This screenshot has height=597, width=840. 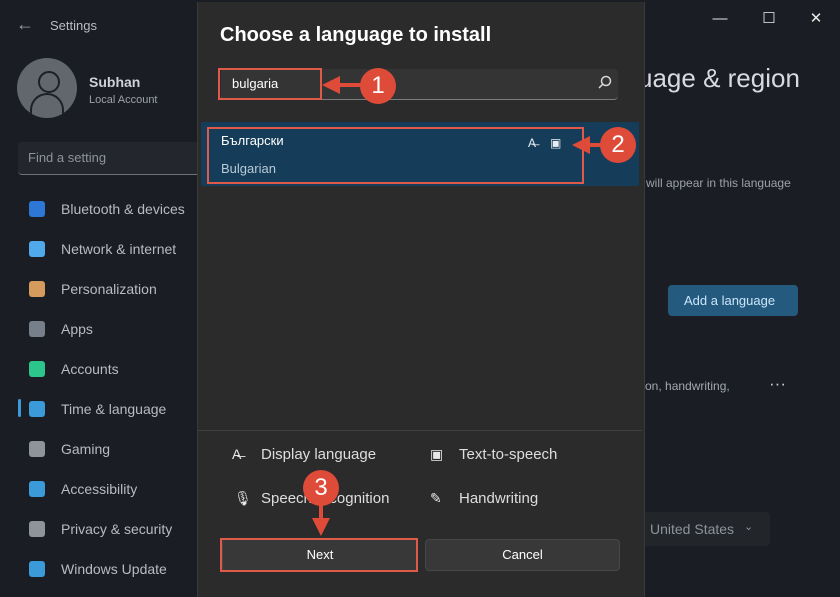 I want to click on add-language-label: Add a language, so click(x=730, y=300).